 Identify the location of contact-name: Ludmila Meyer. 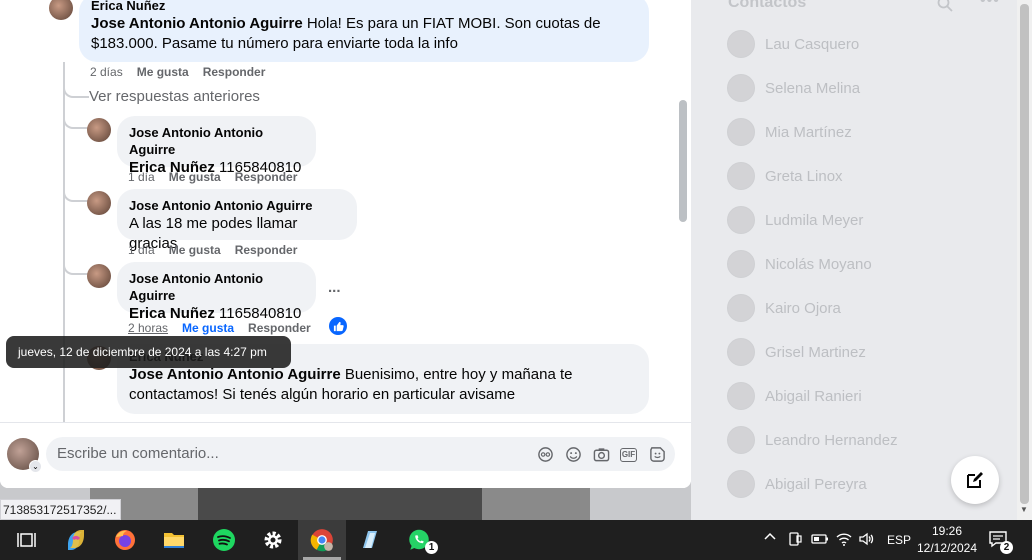
(814, 220).